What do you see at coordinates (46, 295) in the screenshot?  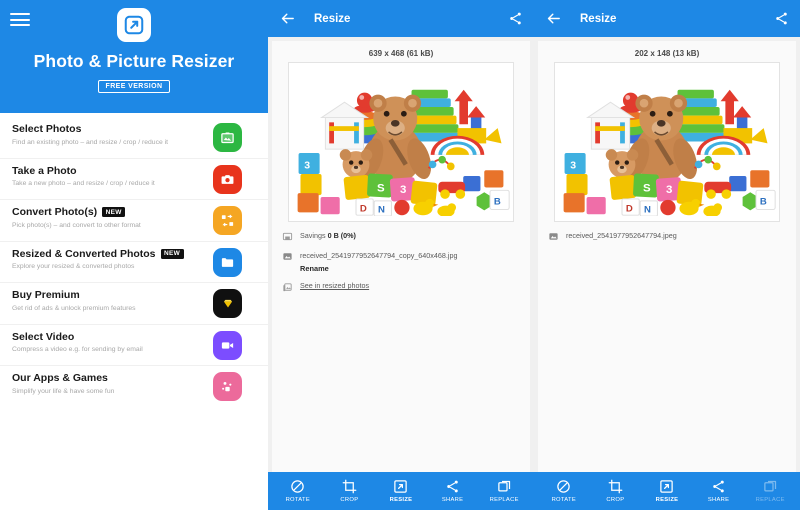 I see `sidebar-item-label: Buy Premium` at bounding box center [46, 295].